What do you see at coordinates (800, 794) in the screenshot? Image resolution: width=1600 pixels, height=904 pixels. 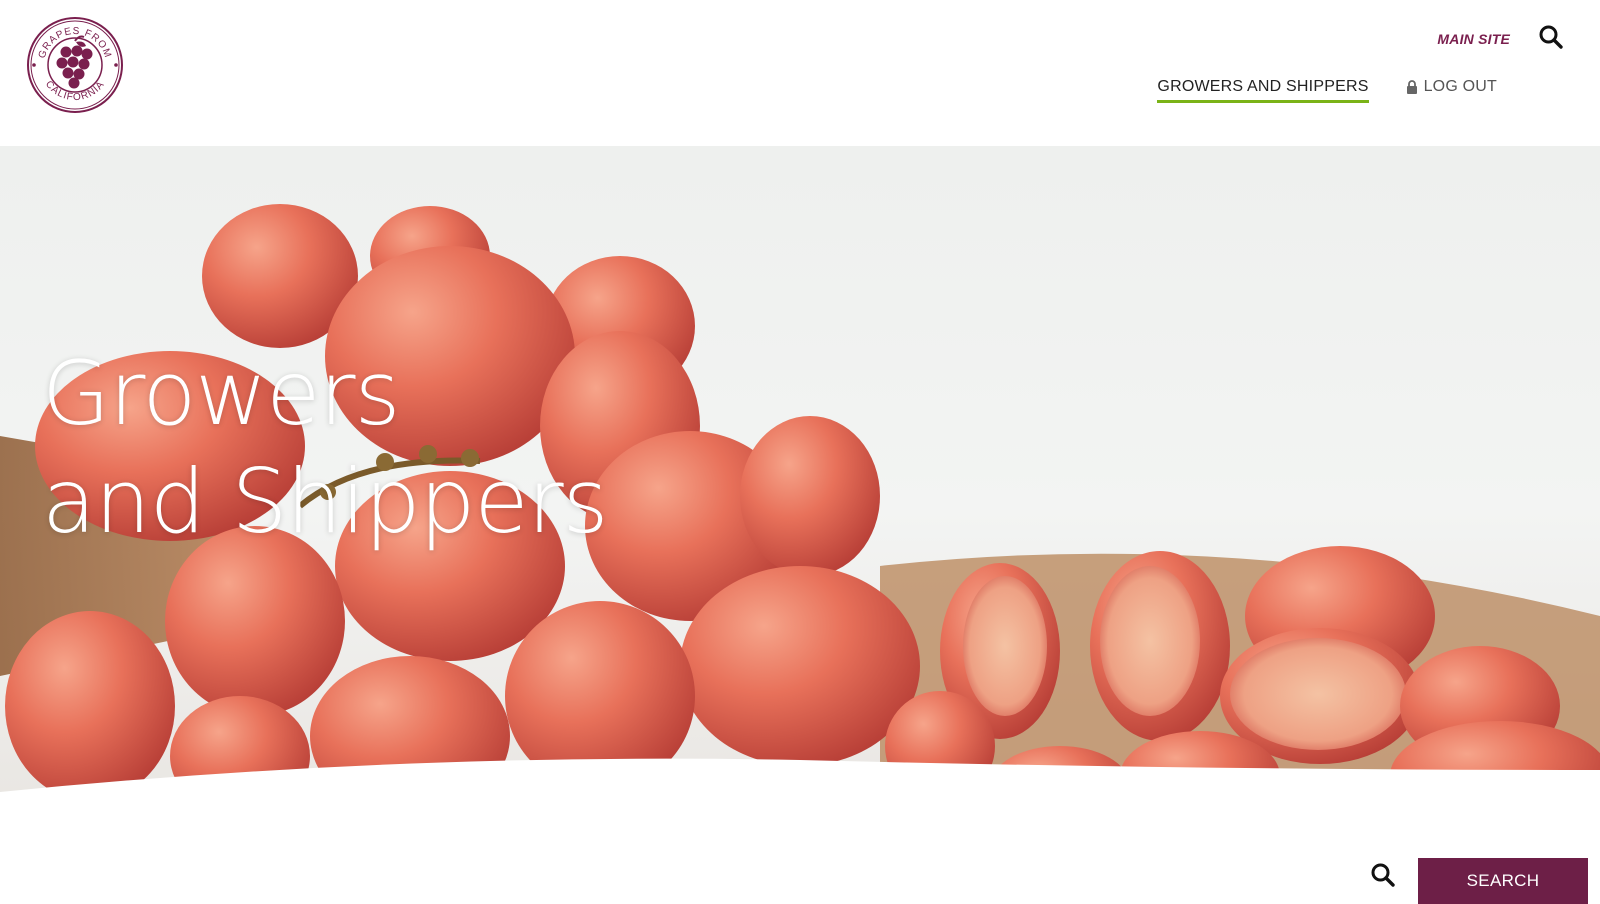 I see `hero-wave-divider` at bounding box center [800, 794].